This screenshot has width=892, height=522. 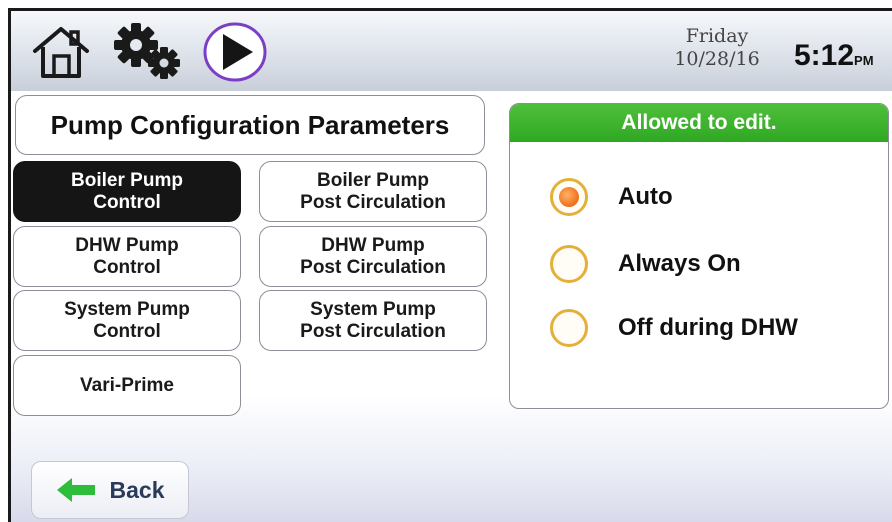 What do you see at coordinates (250, 125) in the screenshot?
I see `page-title: Pump Configuration Parameters` at bounding box center [250, 125].